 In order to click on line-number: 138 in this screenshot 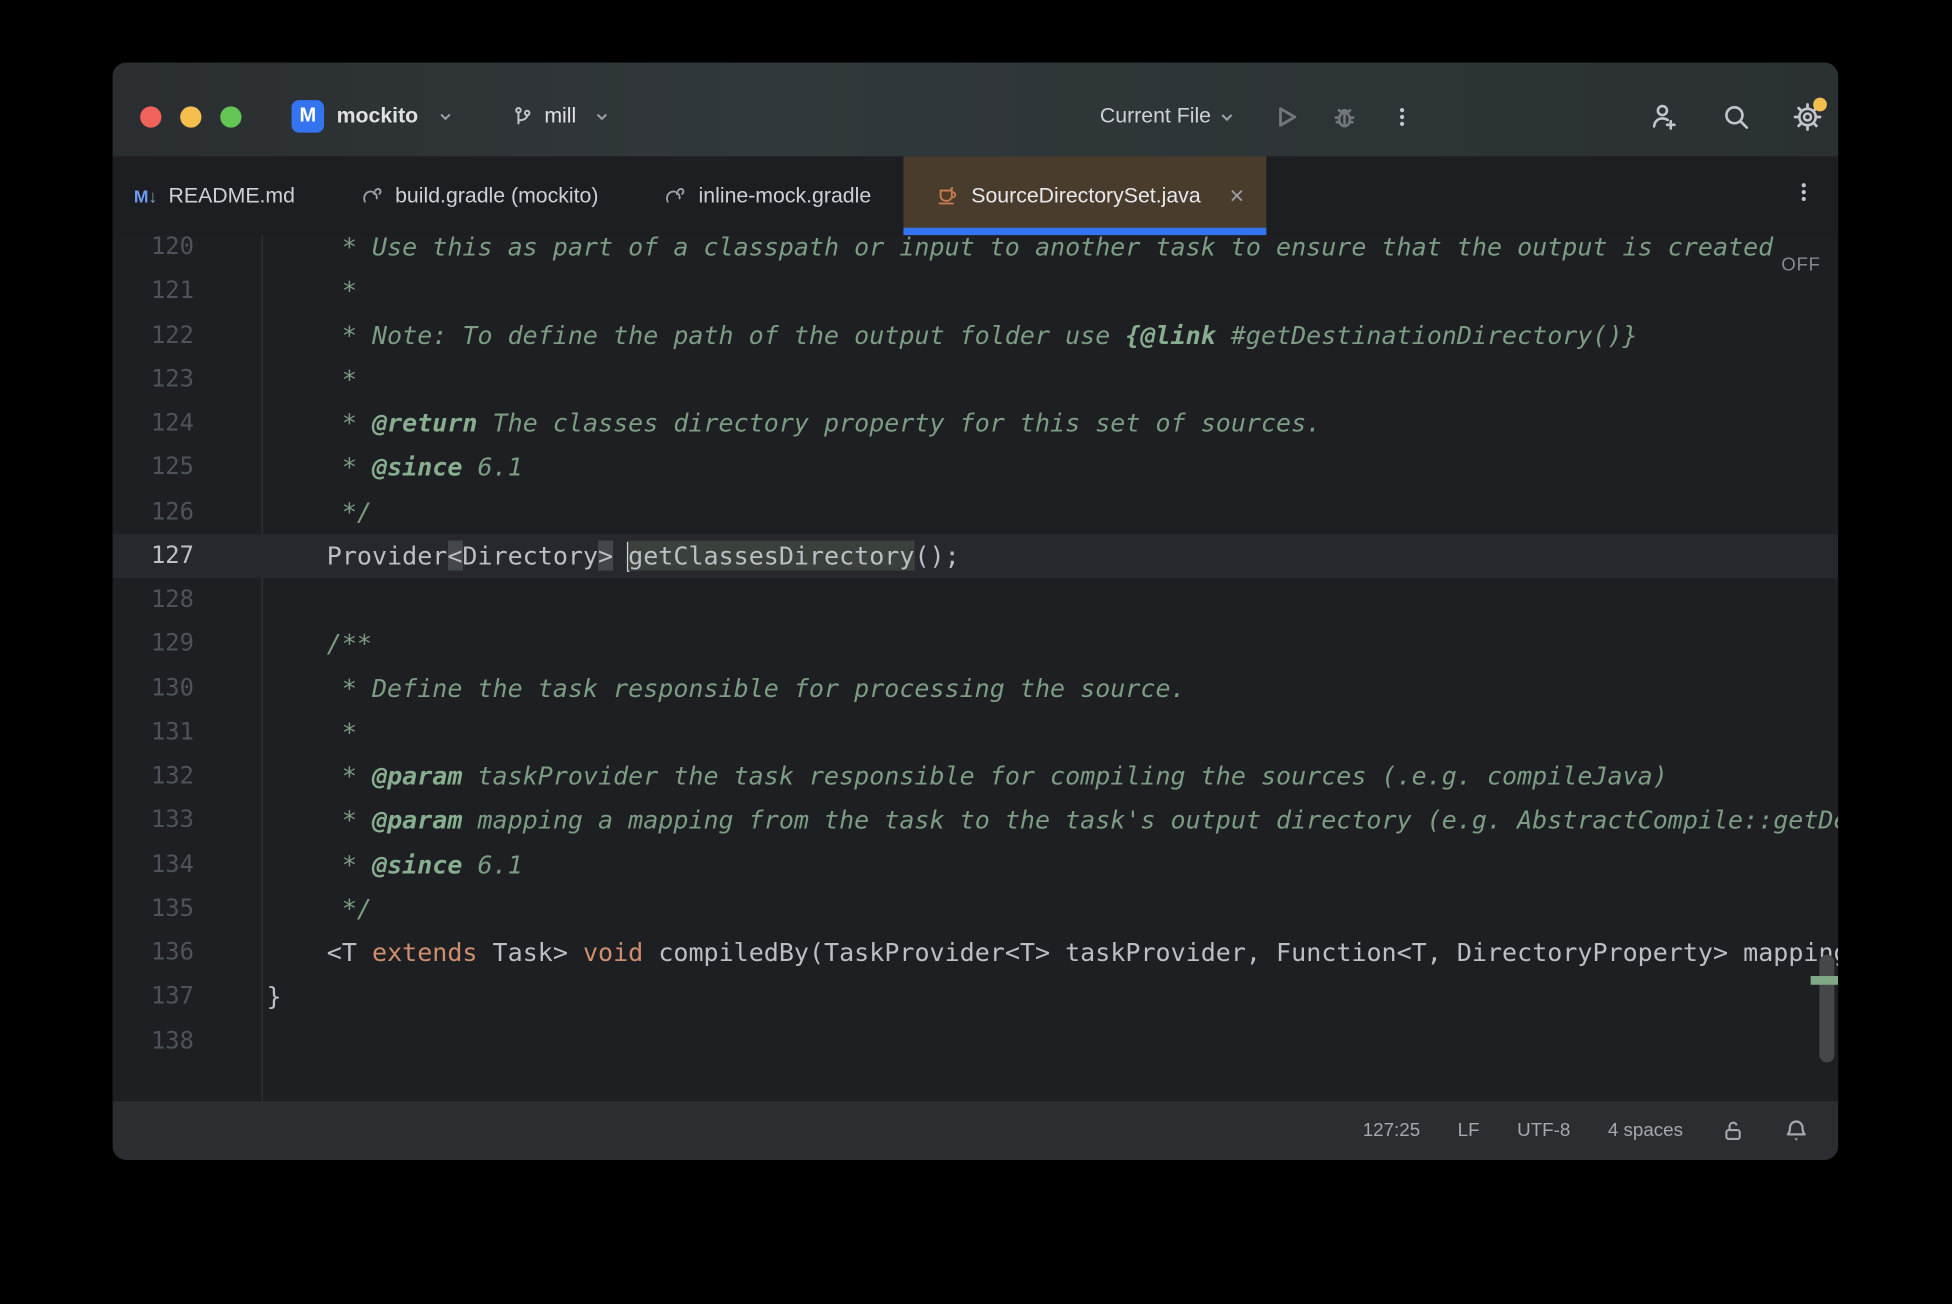, I will do `click(153, 1041)`.